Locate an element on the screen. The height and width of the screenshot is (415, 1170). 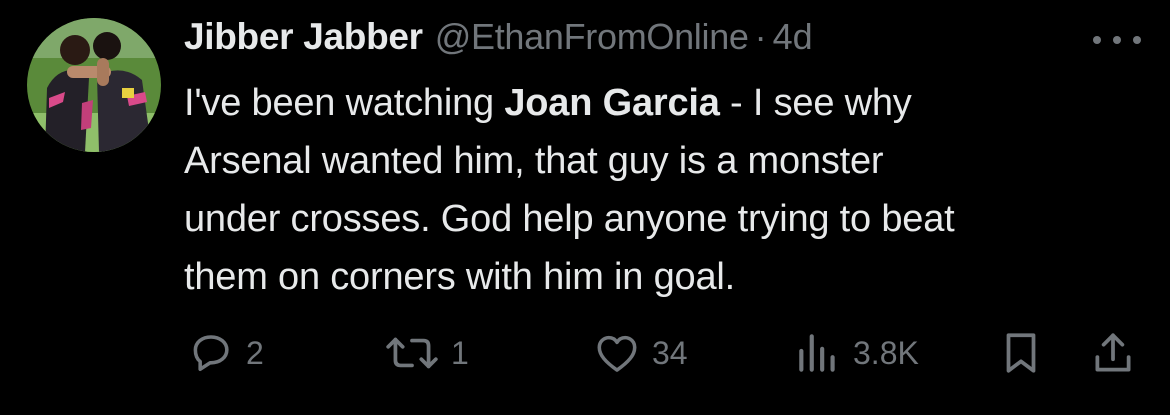
heart-icon is located at coordinates (617, 353).